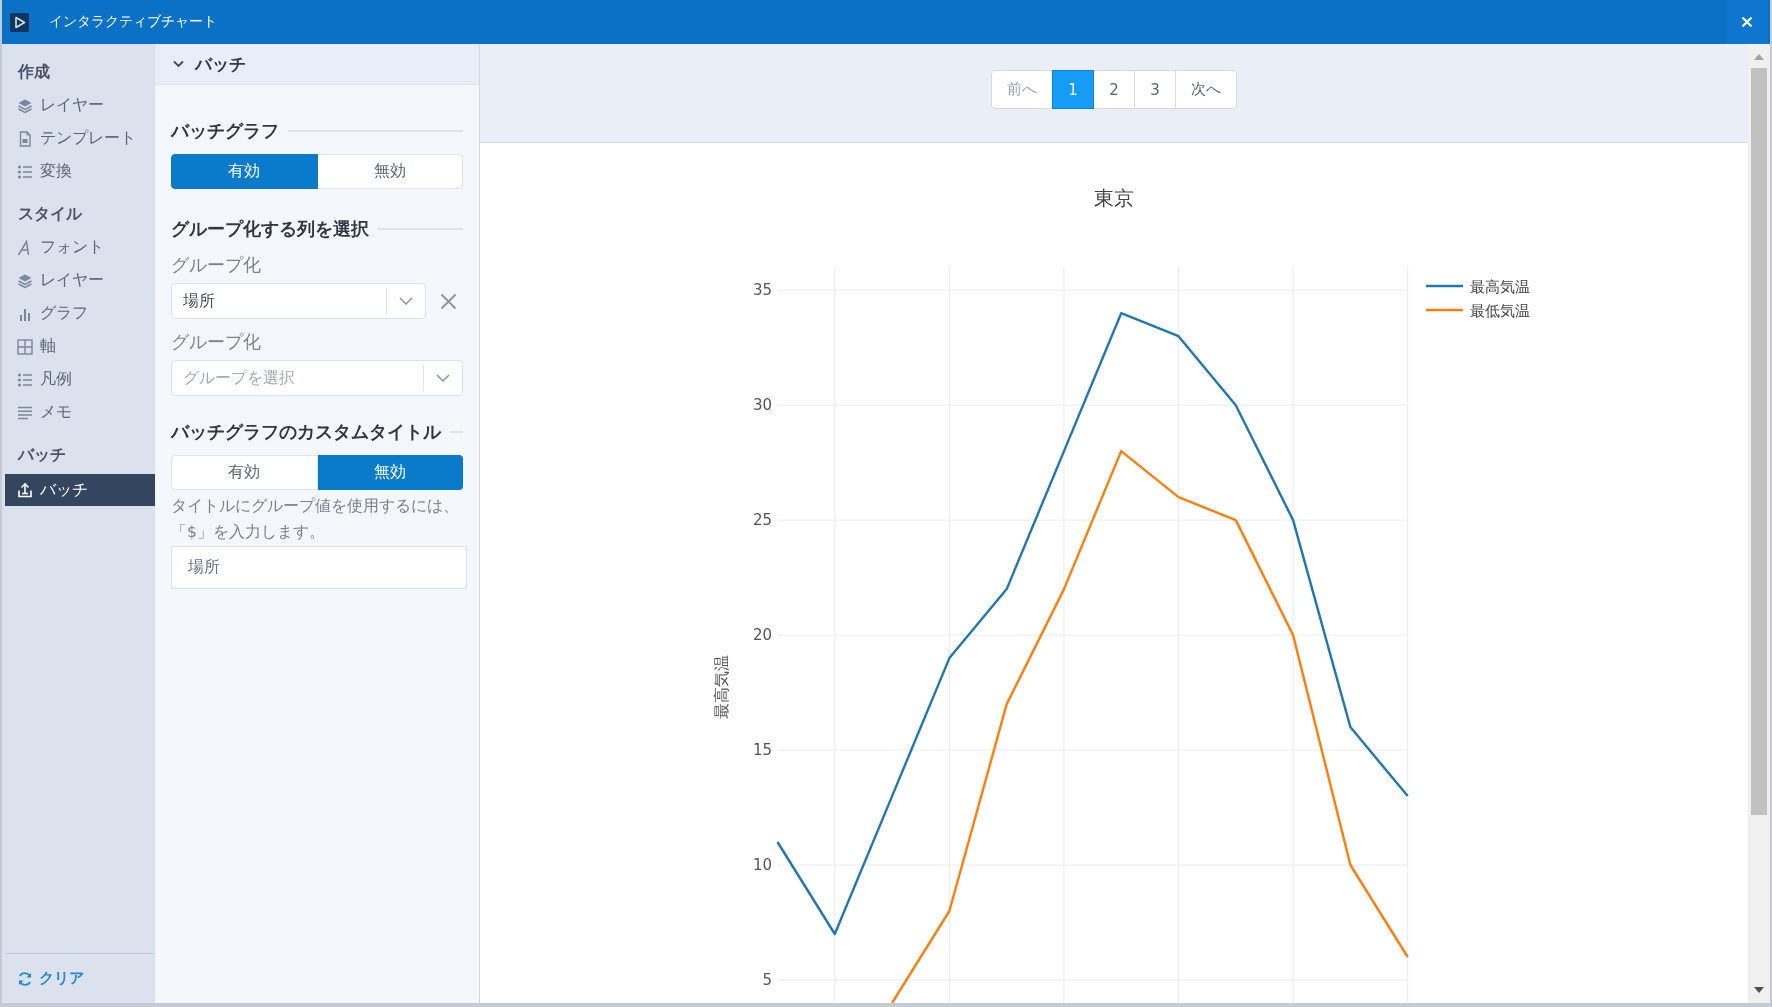 The image size is (1772, 1007). Describe the element at coordinates (50, 214) in the screenshot. I see `sidebar-section-title: スタイル` at that location.